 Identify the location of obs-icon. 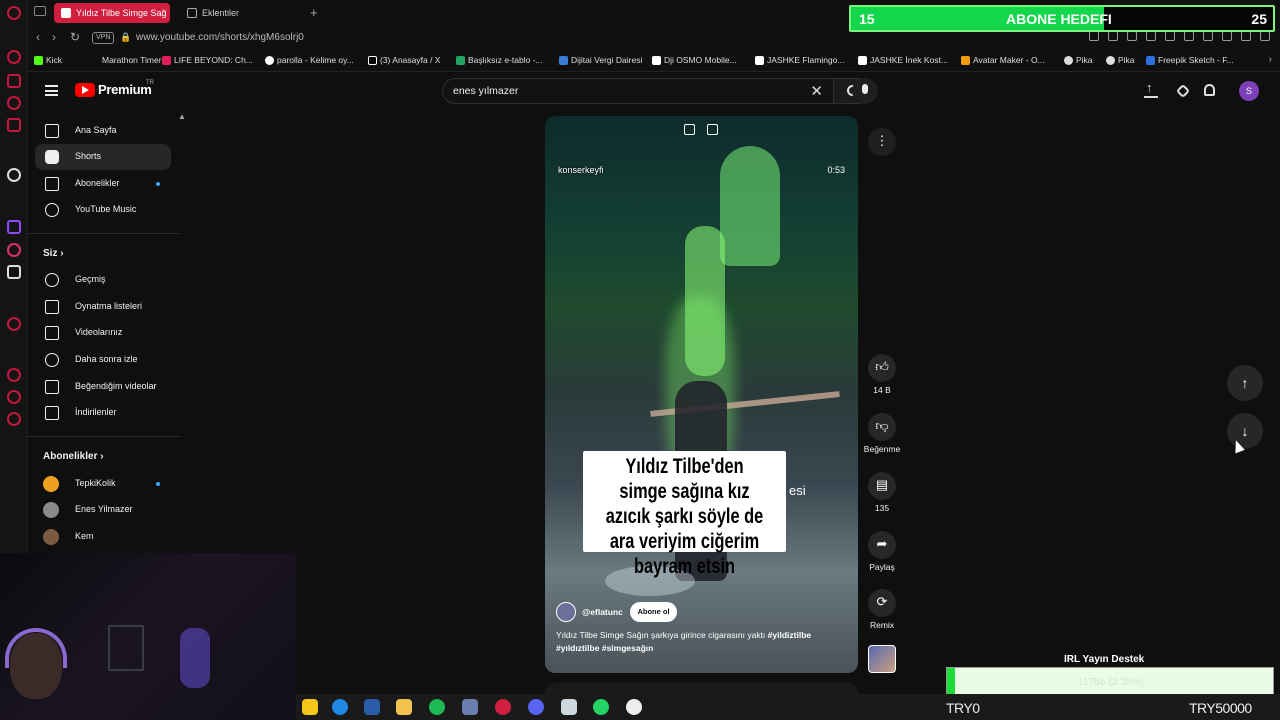
(634, 707).